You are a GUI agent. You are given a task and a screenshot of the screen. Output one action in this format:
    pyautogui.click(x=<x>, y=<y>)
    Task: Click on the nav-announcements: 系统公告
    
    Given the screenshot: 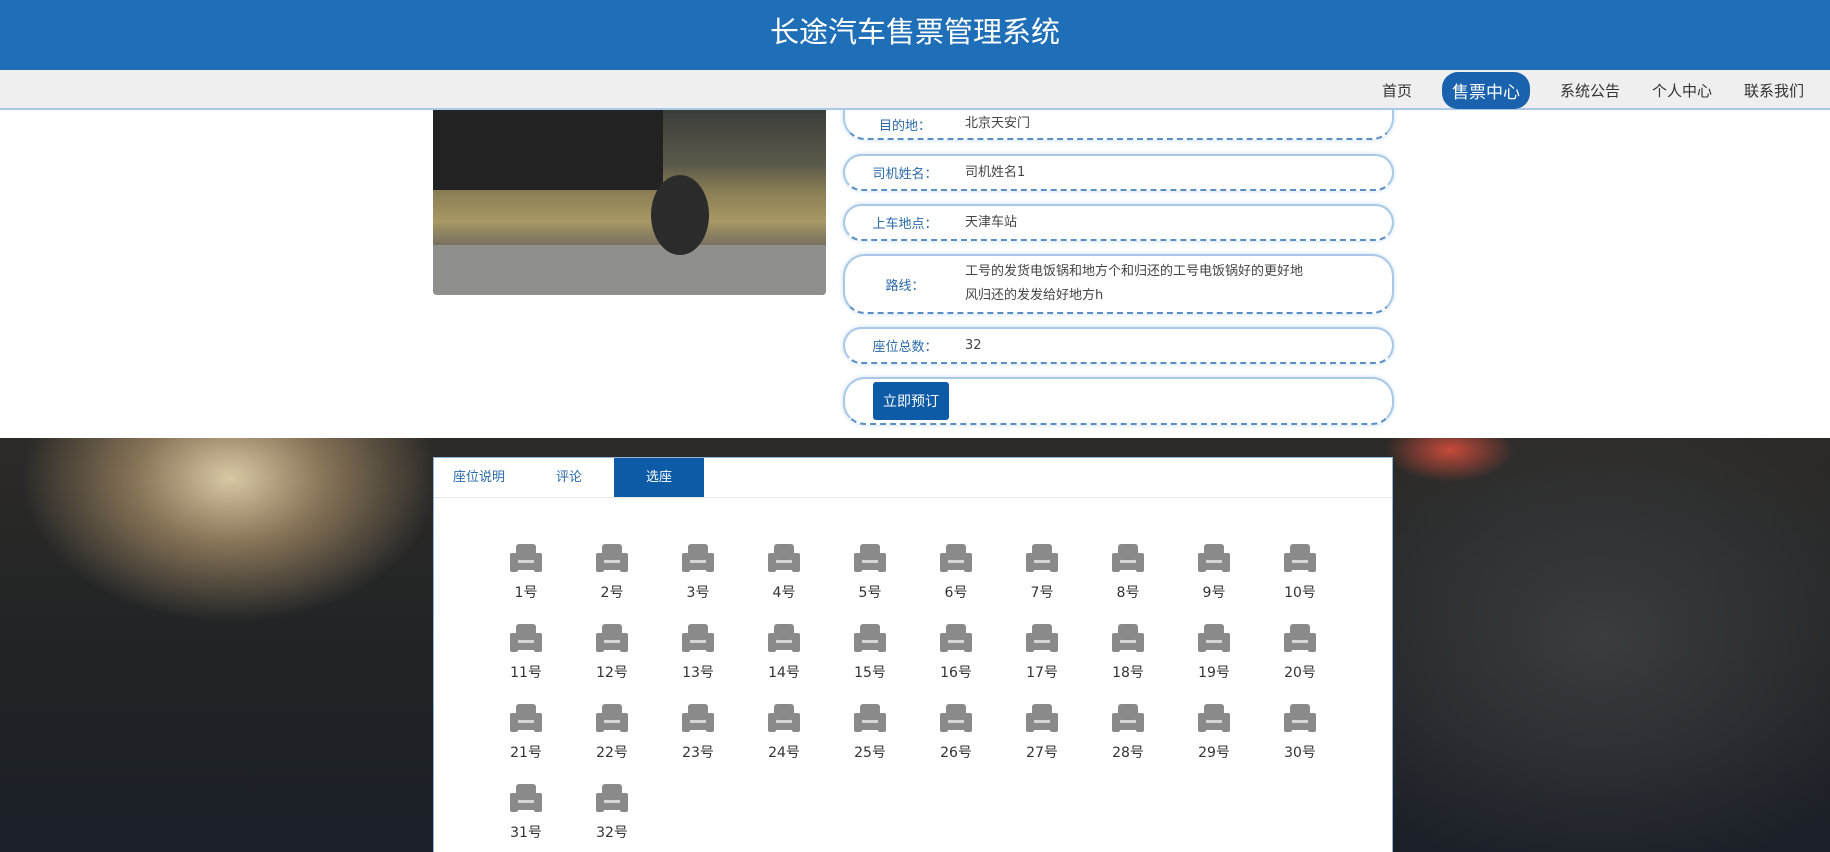 What is the action you would take?
    pyautogui.click(x=1590, y=90)
    